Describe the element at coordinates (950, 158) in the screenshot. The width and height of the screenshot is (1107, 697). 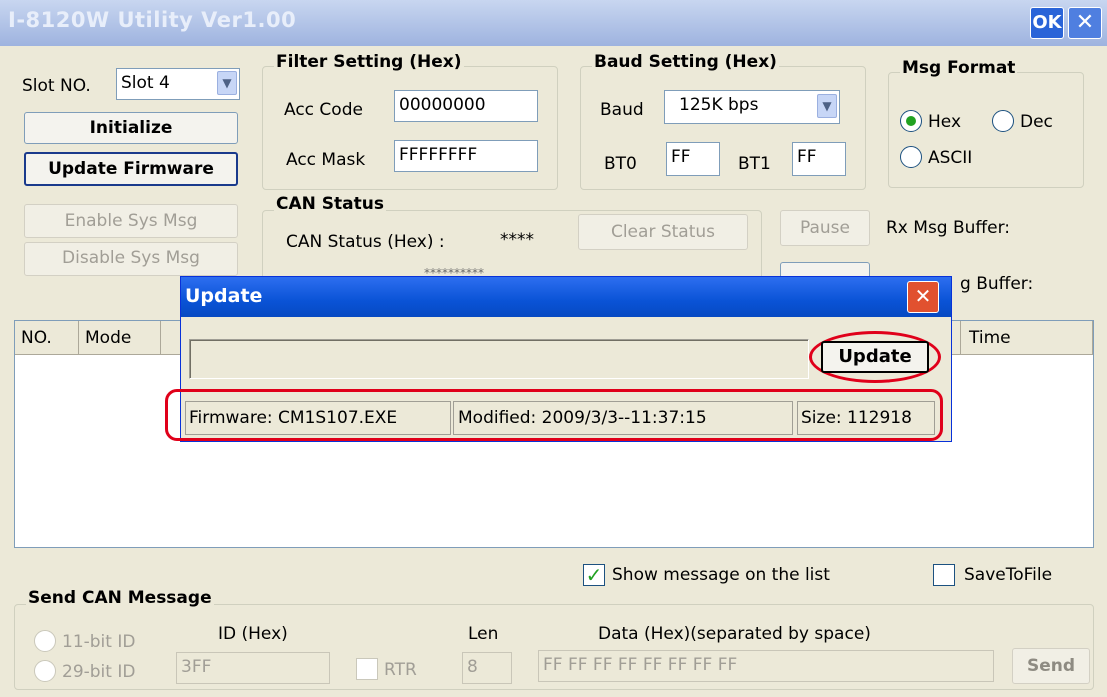
I see `ascii-label: ASCII` at that location.